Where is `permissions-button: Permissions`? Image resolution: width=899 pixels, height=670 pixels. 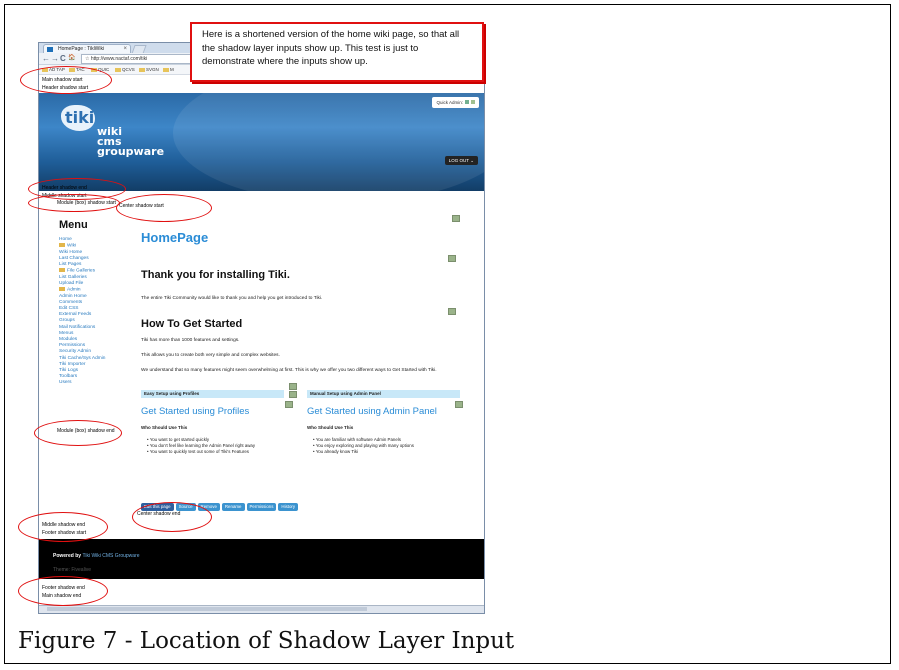
permissions-button: Permissions is located at coordinates (261, 507).